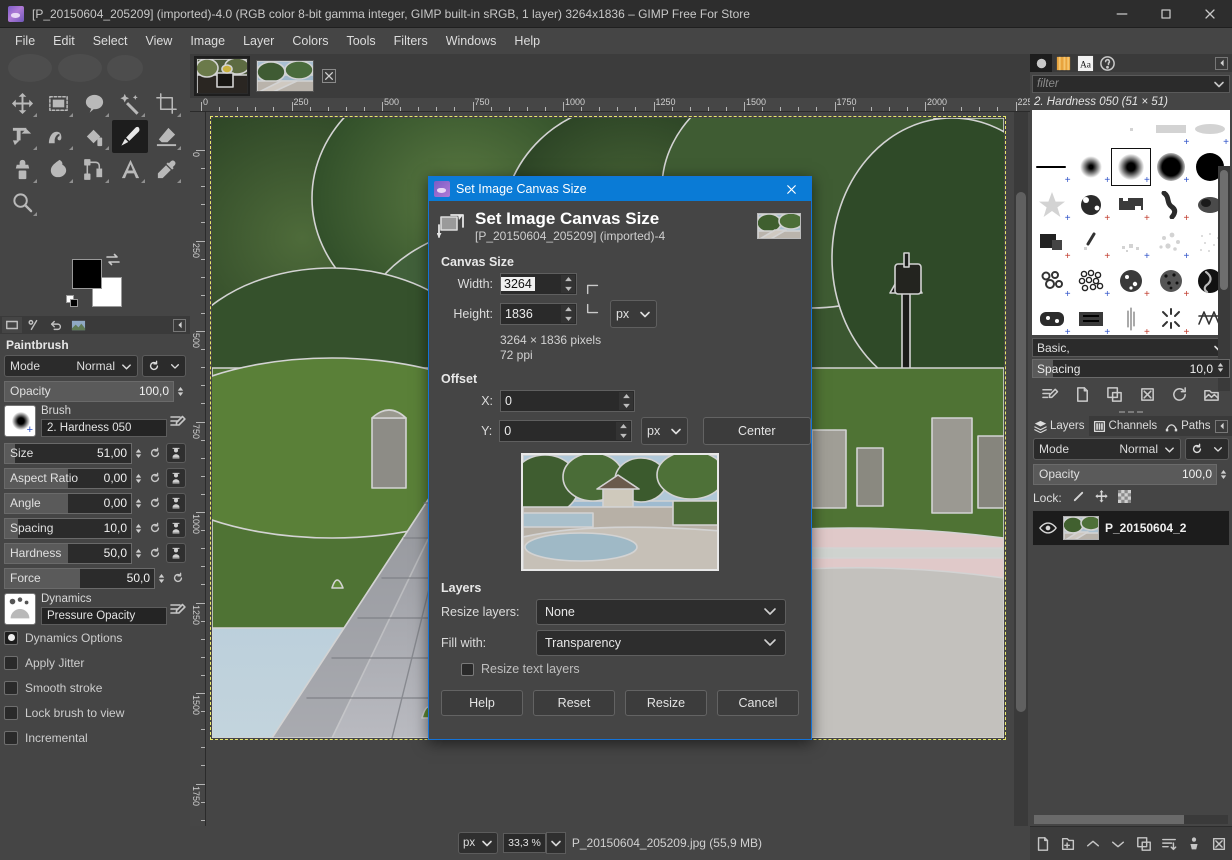 This screenshot has height=860, width=1232. What do you see at coordinates (329, 76) in the screenshot?
I see `close-tab-icon` at bounding box center [329, 76].